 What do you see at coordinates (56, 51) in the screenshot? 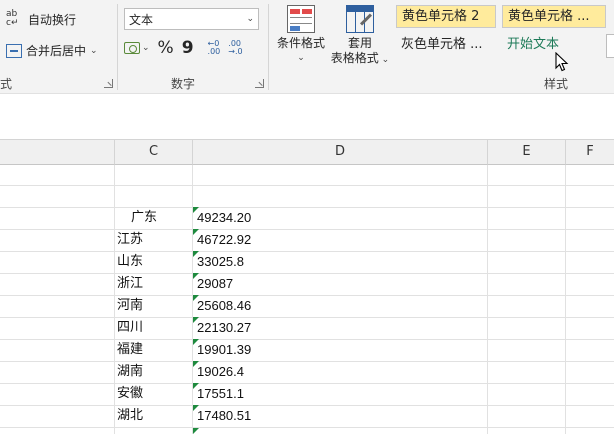
I see `merge-center-label: 合并后居中` at bounding box center [56, 51].